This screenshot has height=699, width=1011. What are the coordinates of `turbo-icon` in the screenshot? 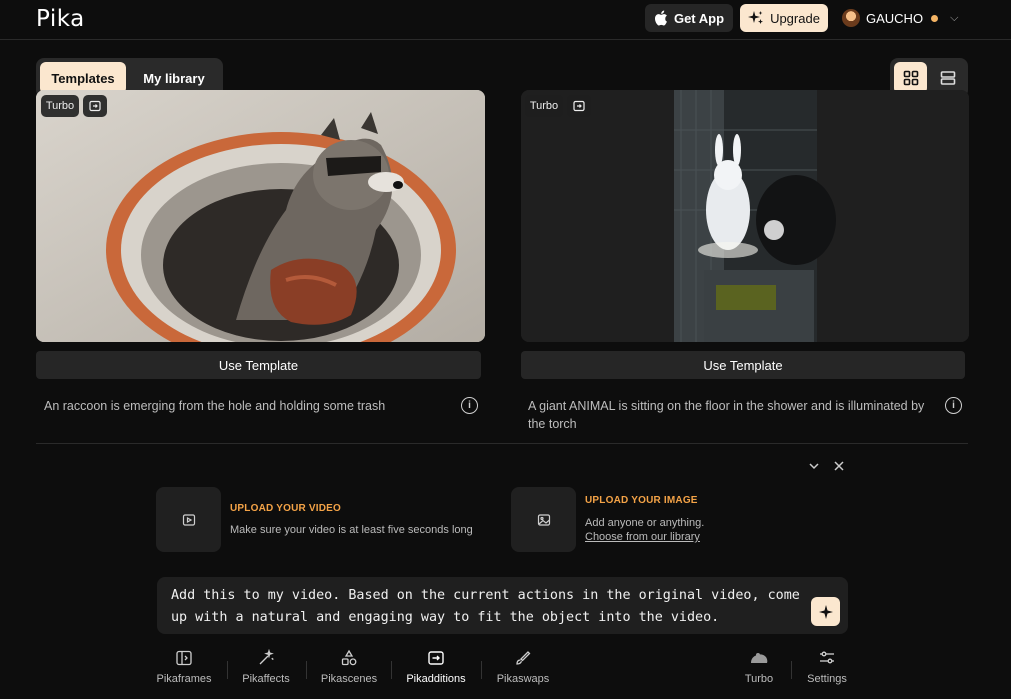 It's located at (759, 658).